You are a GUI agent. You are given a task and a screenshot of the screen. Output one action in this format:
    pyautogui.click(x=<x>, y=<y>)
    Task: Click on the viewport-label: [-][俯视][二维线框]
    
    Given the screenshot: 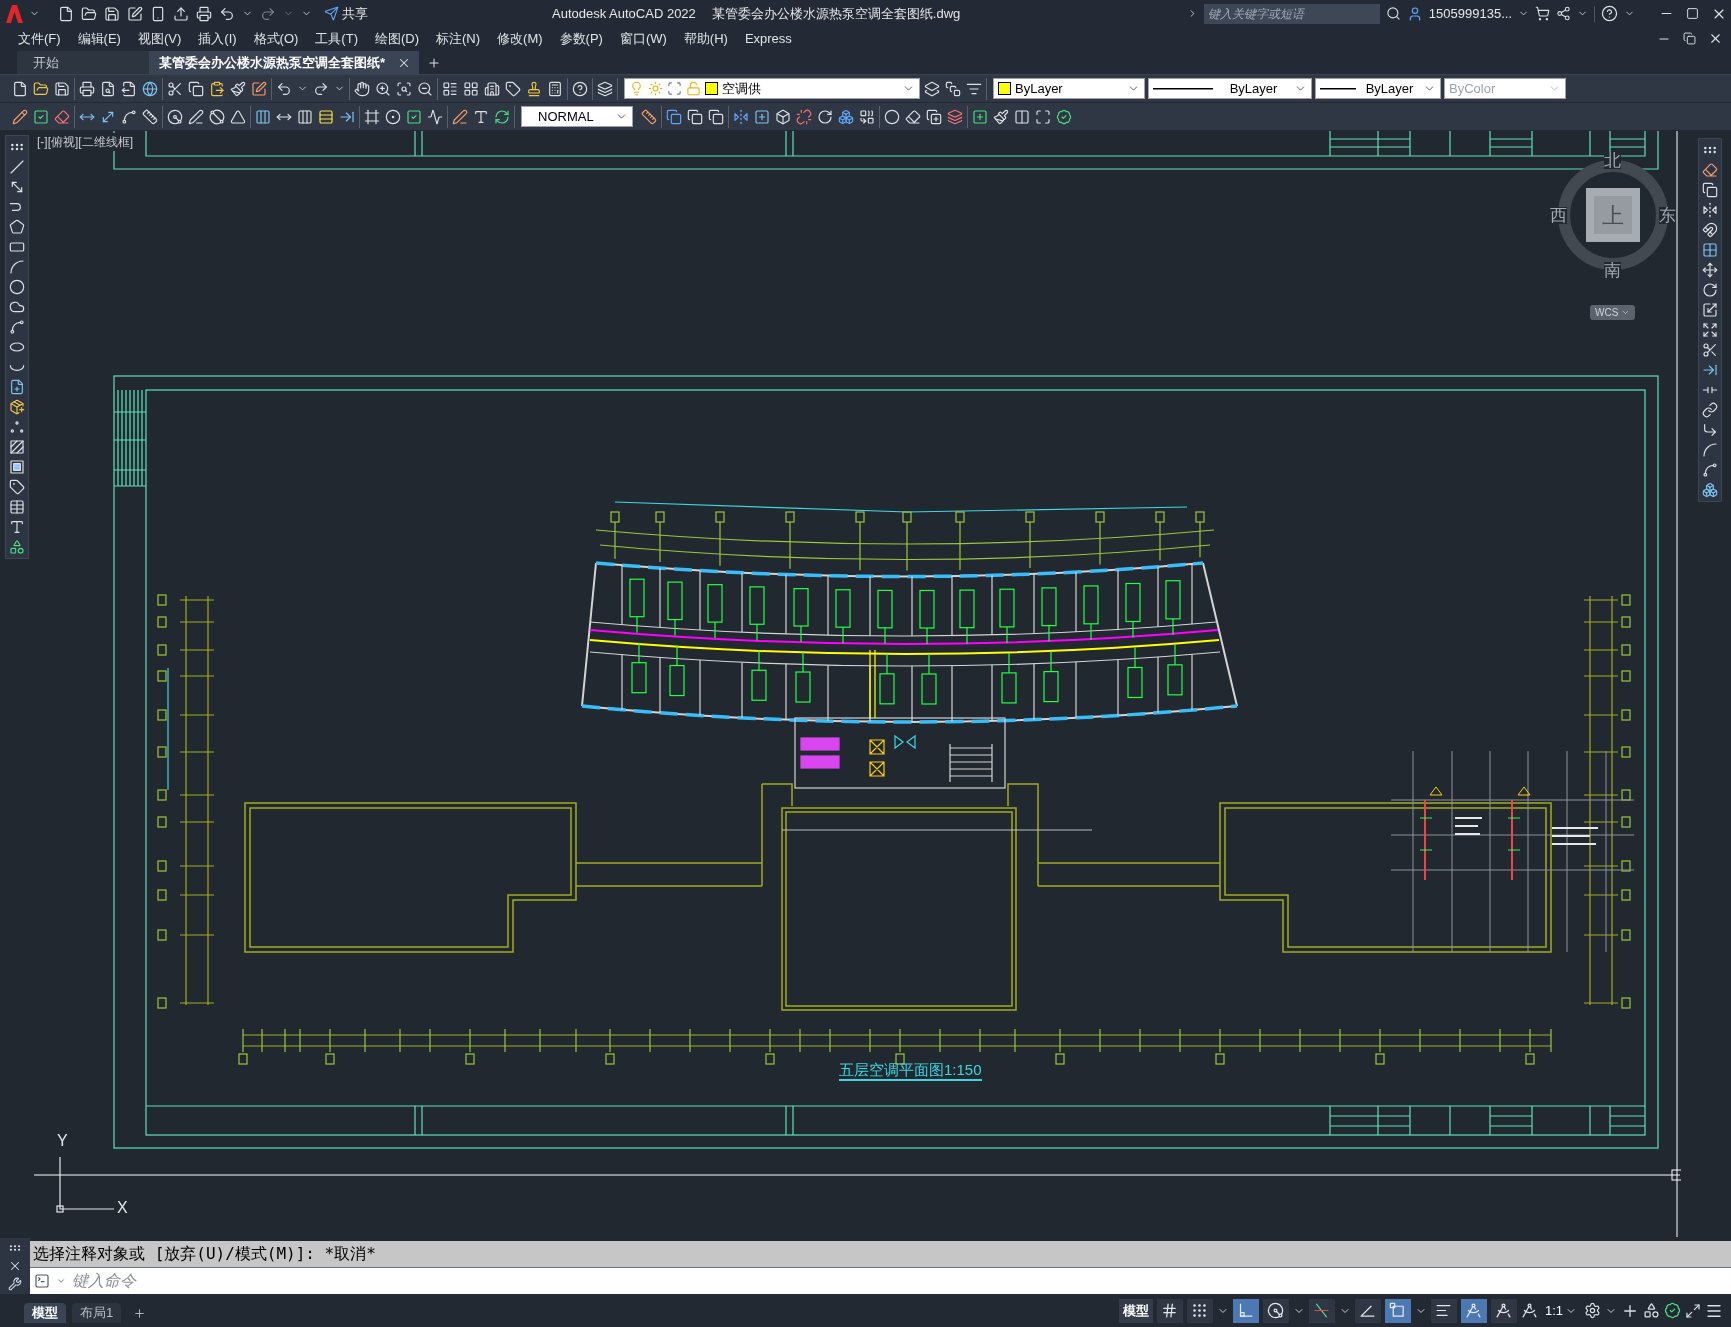 What is the action you would take?
    pyautogui.click(x=85, y=142)
    